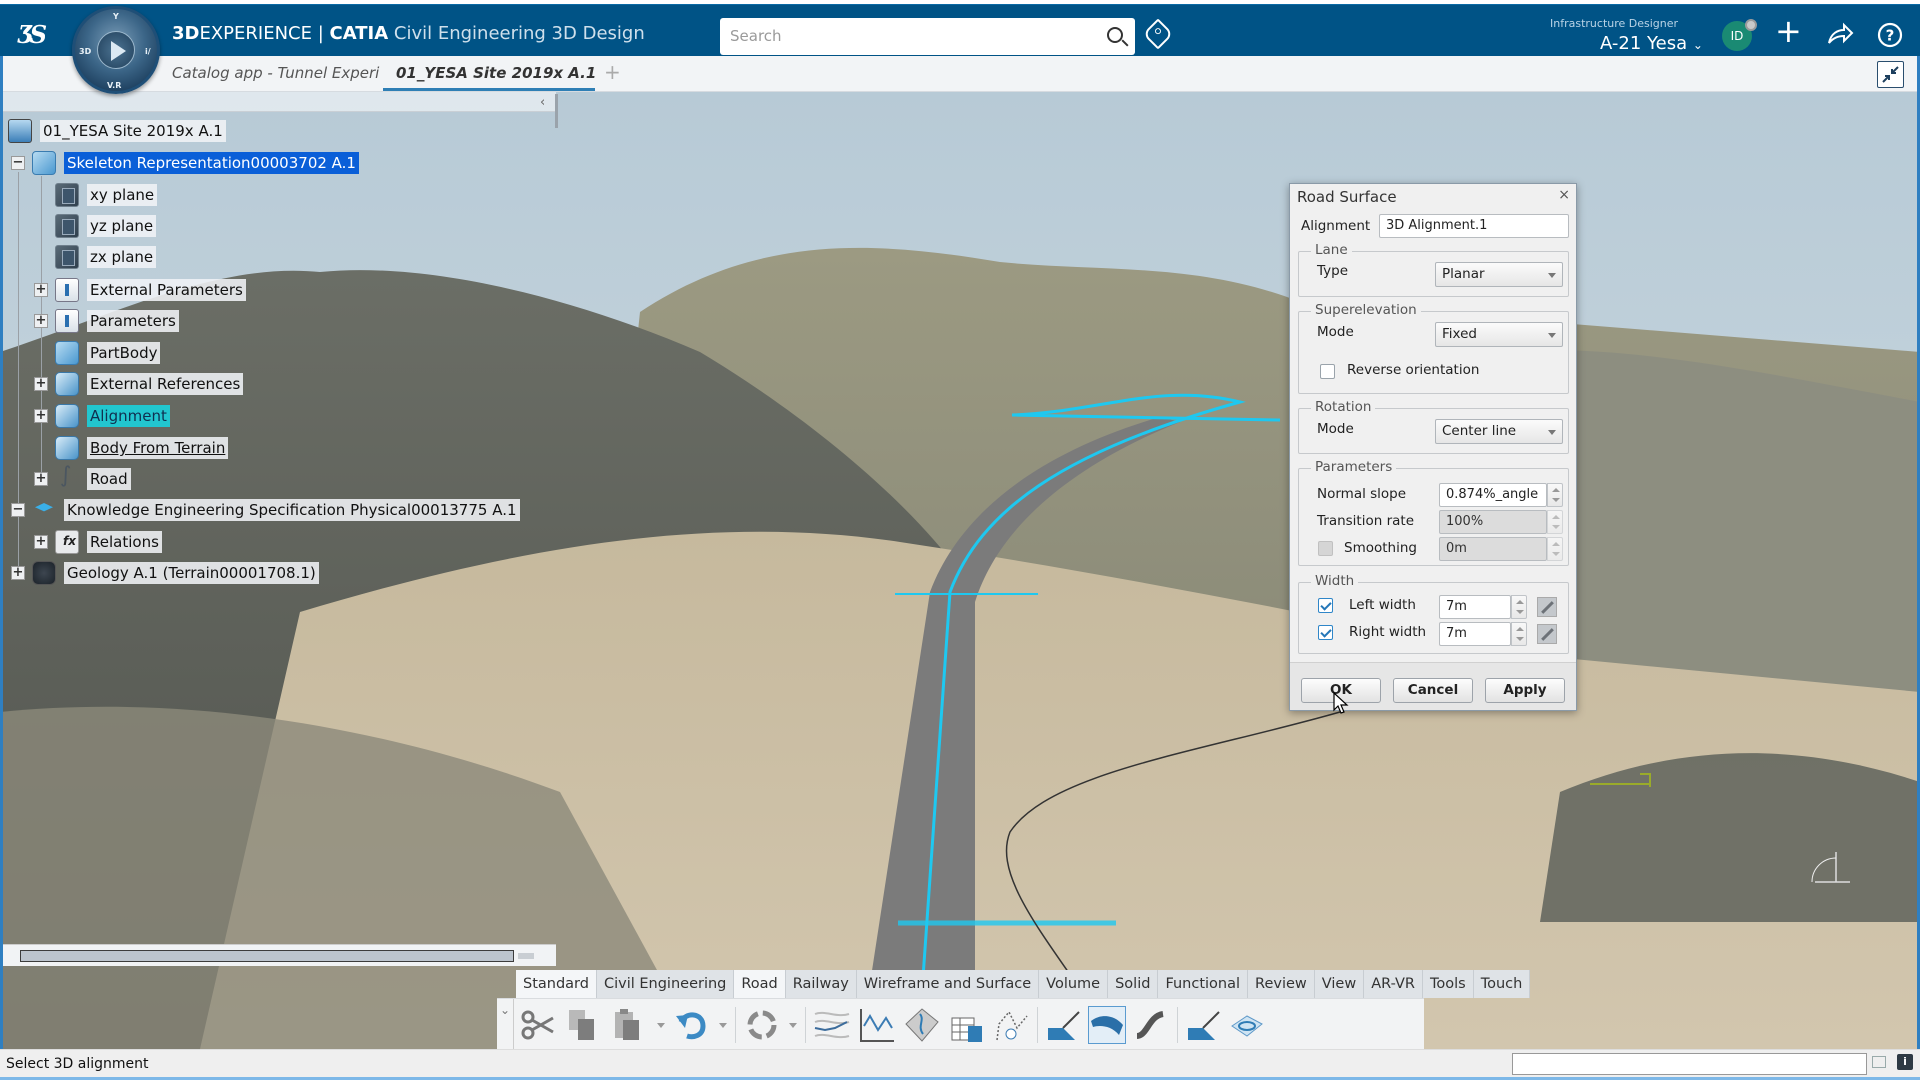 Image resolution: width=1920 pixels, height=1080 pixels. What do you see at coordinates (1564, 195) in the screenshot?
I see `close-icon: ×` at bounding box center [1564, 195].